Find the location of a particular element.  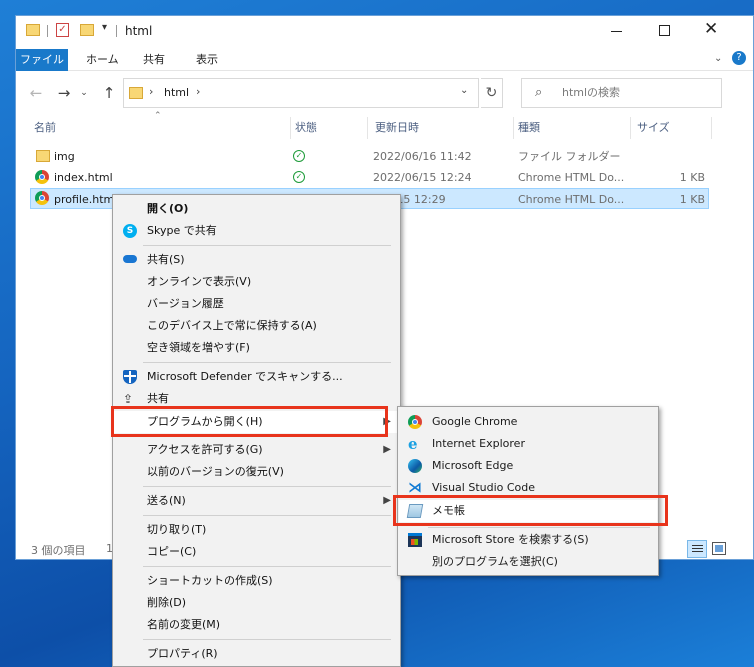

file-name: profile.html is located at coordinates (84, 199).